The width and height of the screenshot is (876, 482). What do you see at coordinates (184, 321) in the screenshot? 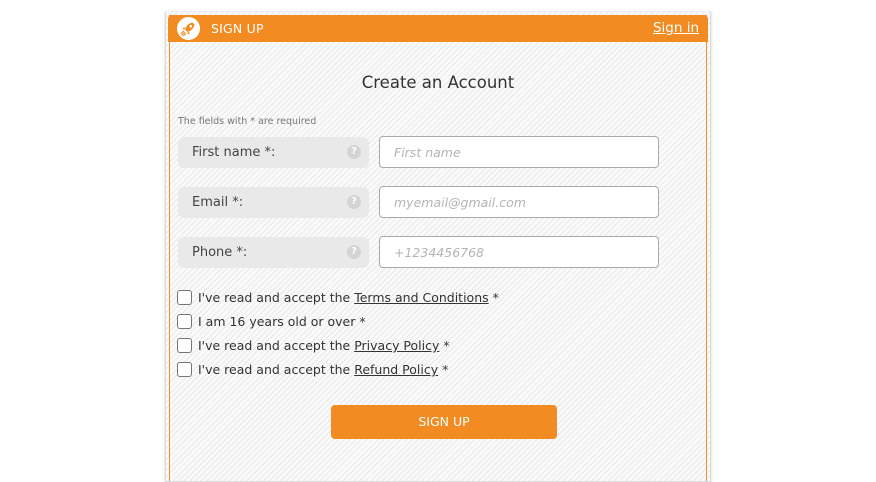
I see `age-checkbox` at bounding box center [184, 321].